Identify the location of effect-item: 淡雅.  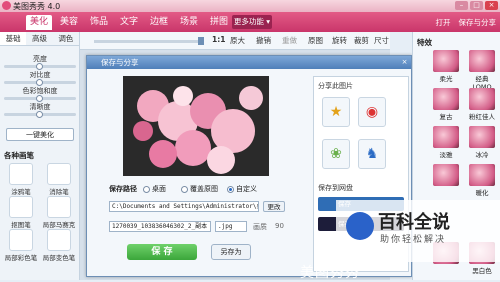
(446, 142).